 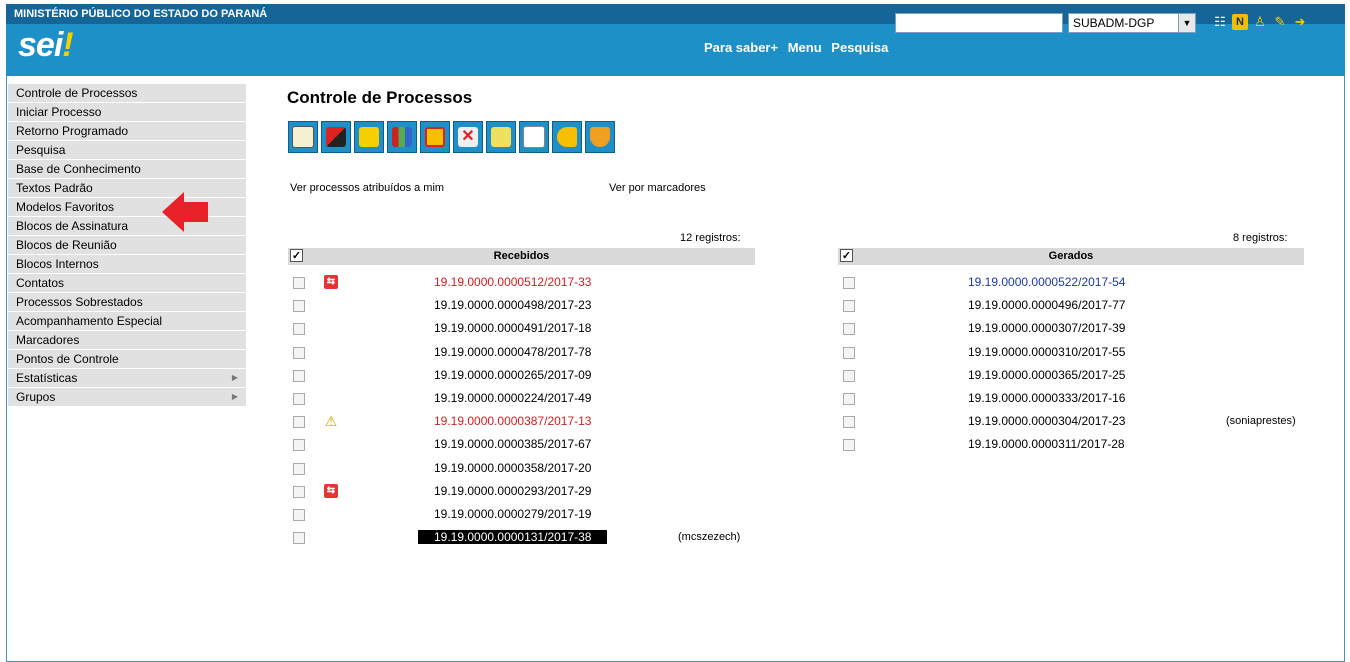 What do you see at coordinates (1240, 22) in the screenshot?
I see `notes-n-icon: N` at bounding box center [1240, 22].